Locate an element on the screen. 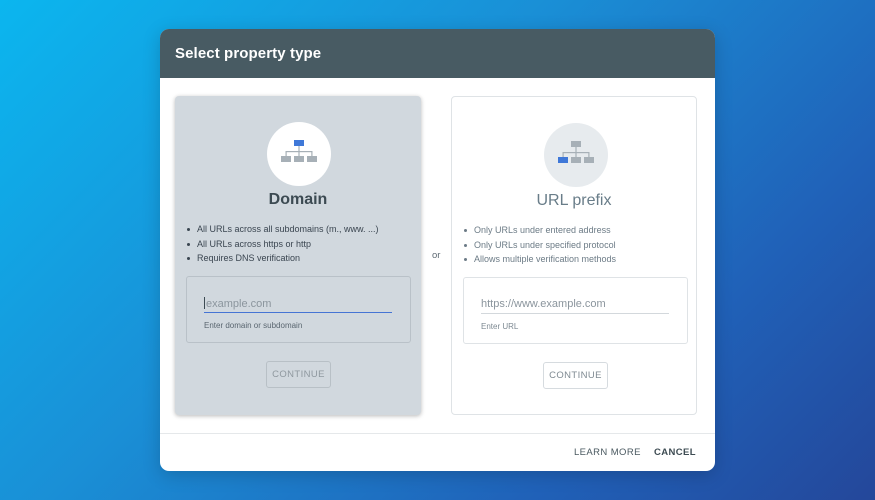 The width and height of the screenshot is (875, 500). list-item: Allows multiple verification methods is located at coordinates (540, 259).